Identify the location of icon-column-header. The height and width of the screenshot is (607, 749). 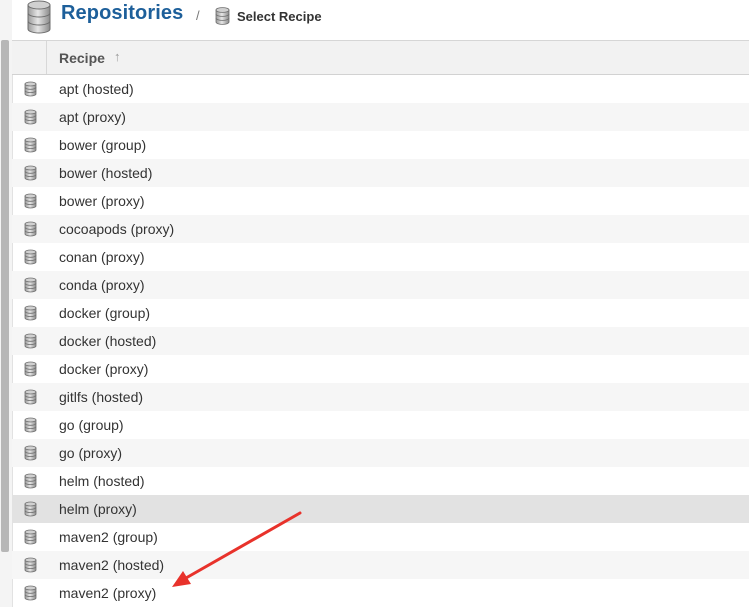
(29, 57).